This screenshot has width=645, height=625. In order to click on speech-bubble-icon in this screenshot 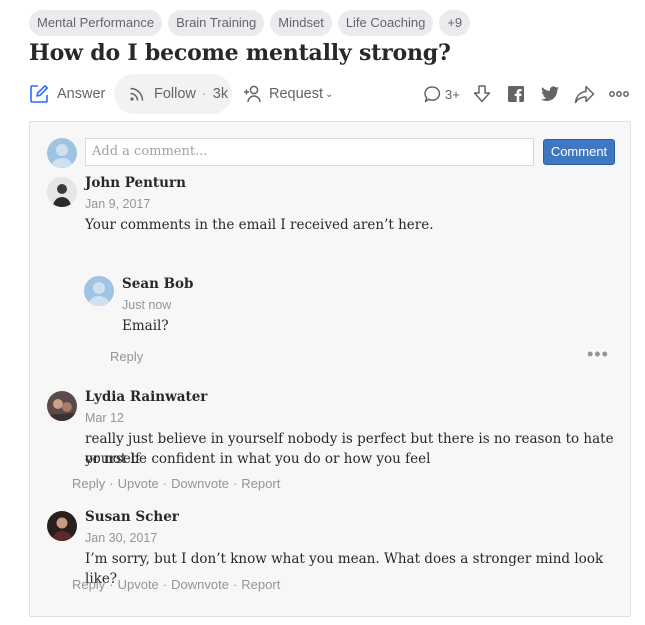, I will do `click(432, 93)`.